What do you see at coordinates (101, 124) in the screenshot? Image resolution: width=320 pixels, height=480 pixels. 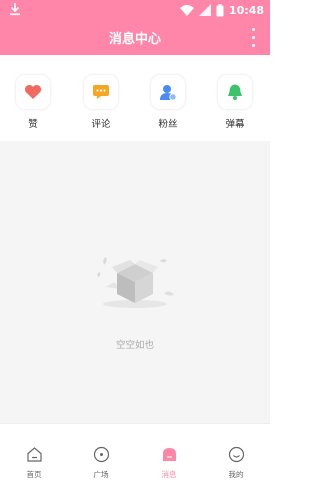 I see `category-label: 评论` at bounding box center [101, 124].